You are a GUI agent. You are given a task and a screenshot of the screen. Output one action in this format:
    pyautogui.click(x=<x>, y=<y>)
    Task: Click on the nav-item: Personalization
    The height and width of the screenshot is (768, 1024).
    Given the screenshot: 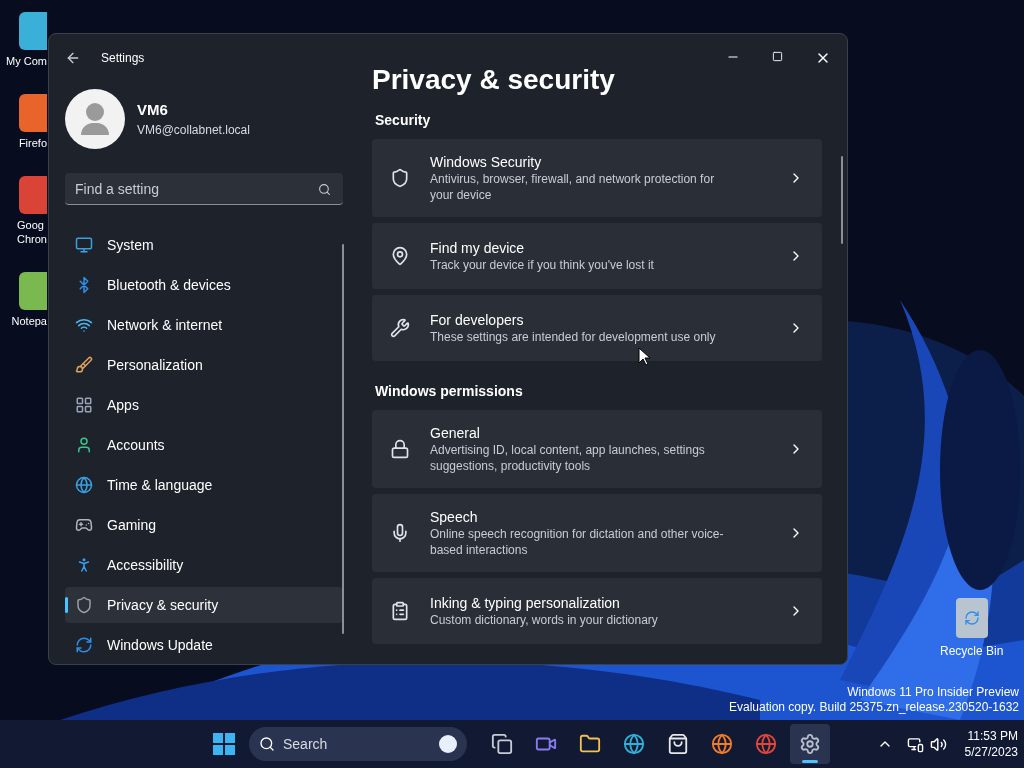 What is the action you would take?
    pyautogui.click(x=204, y=365)
    